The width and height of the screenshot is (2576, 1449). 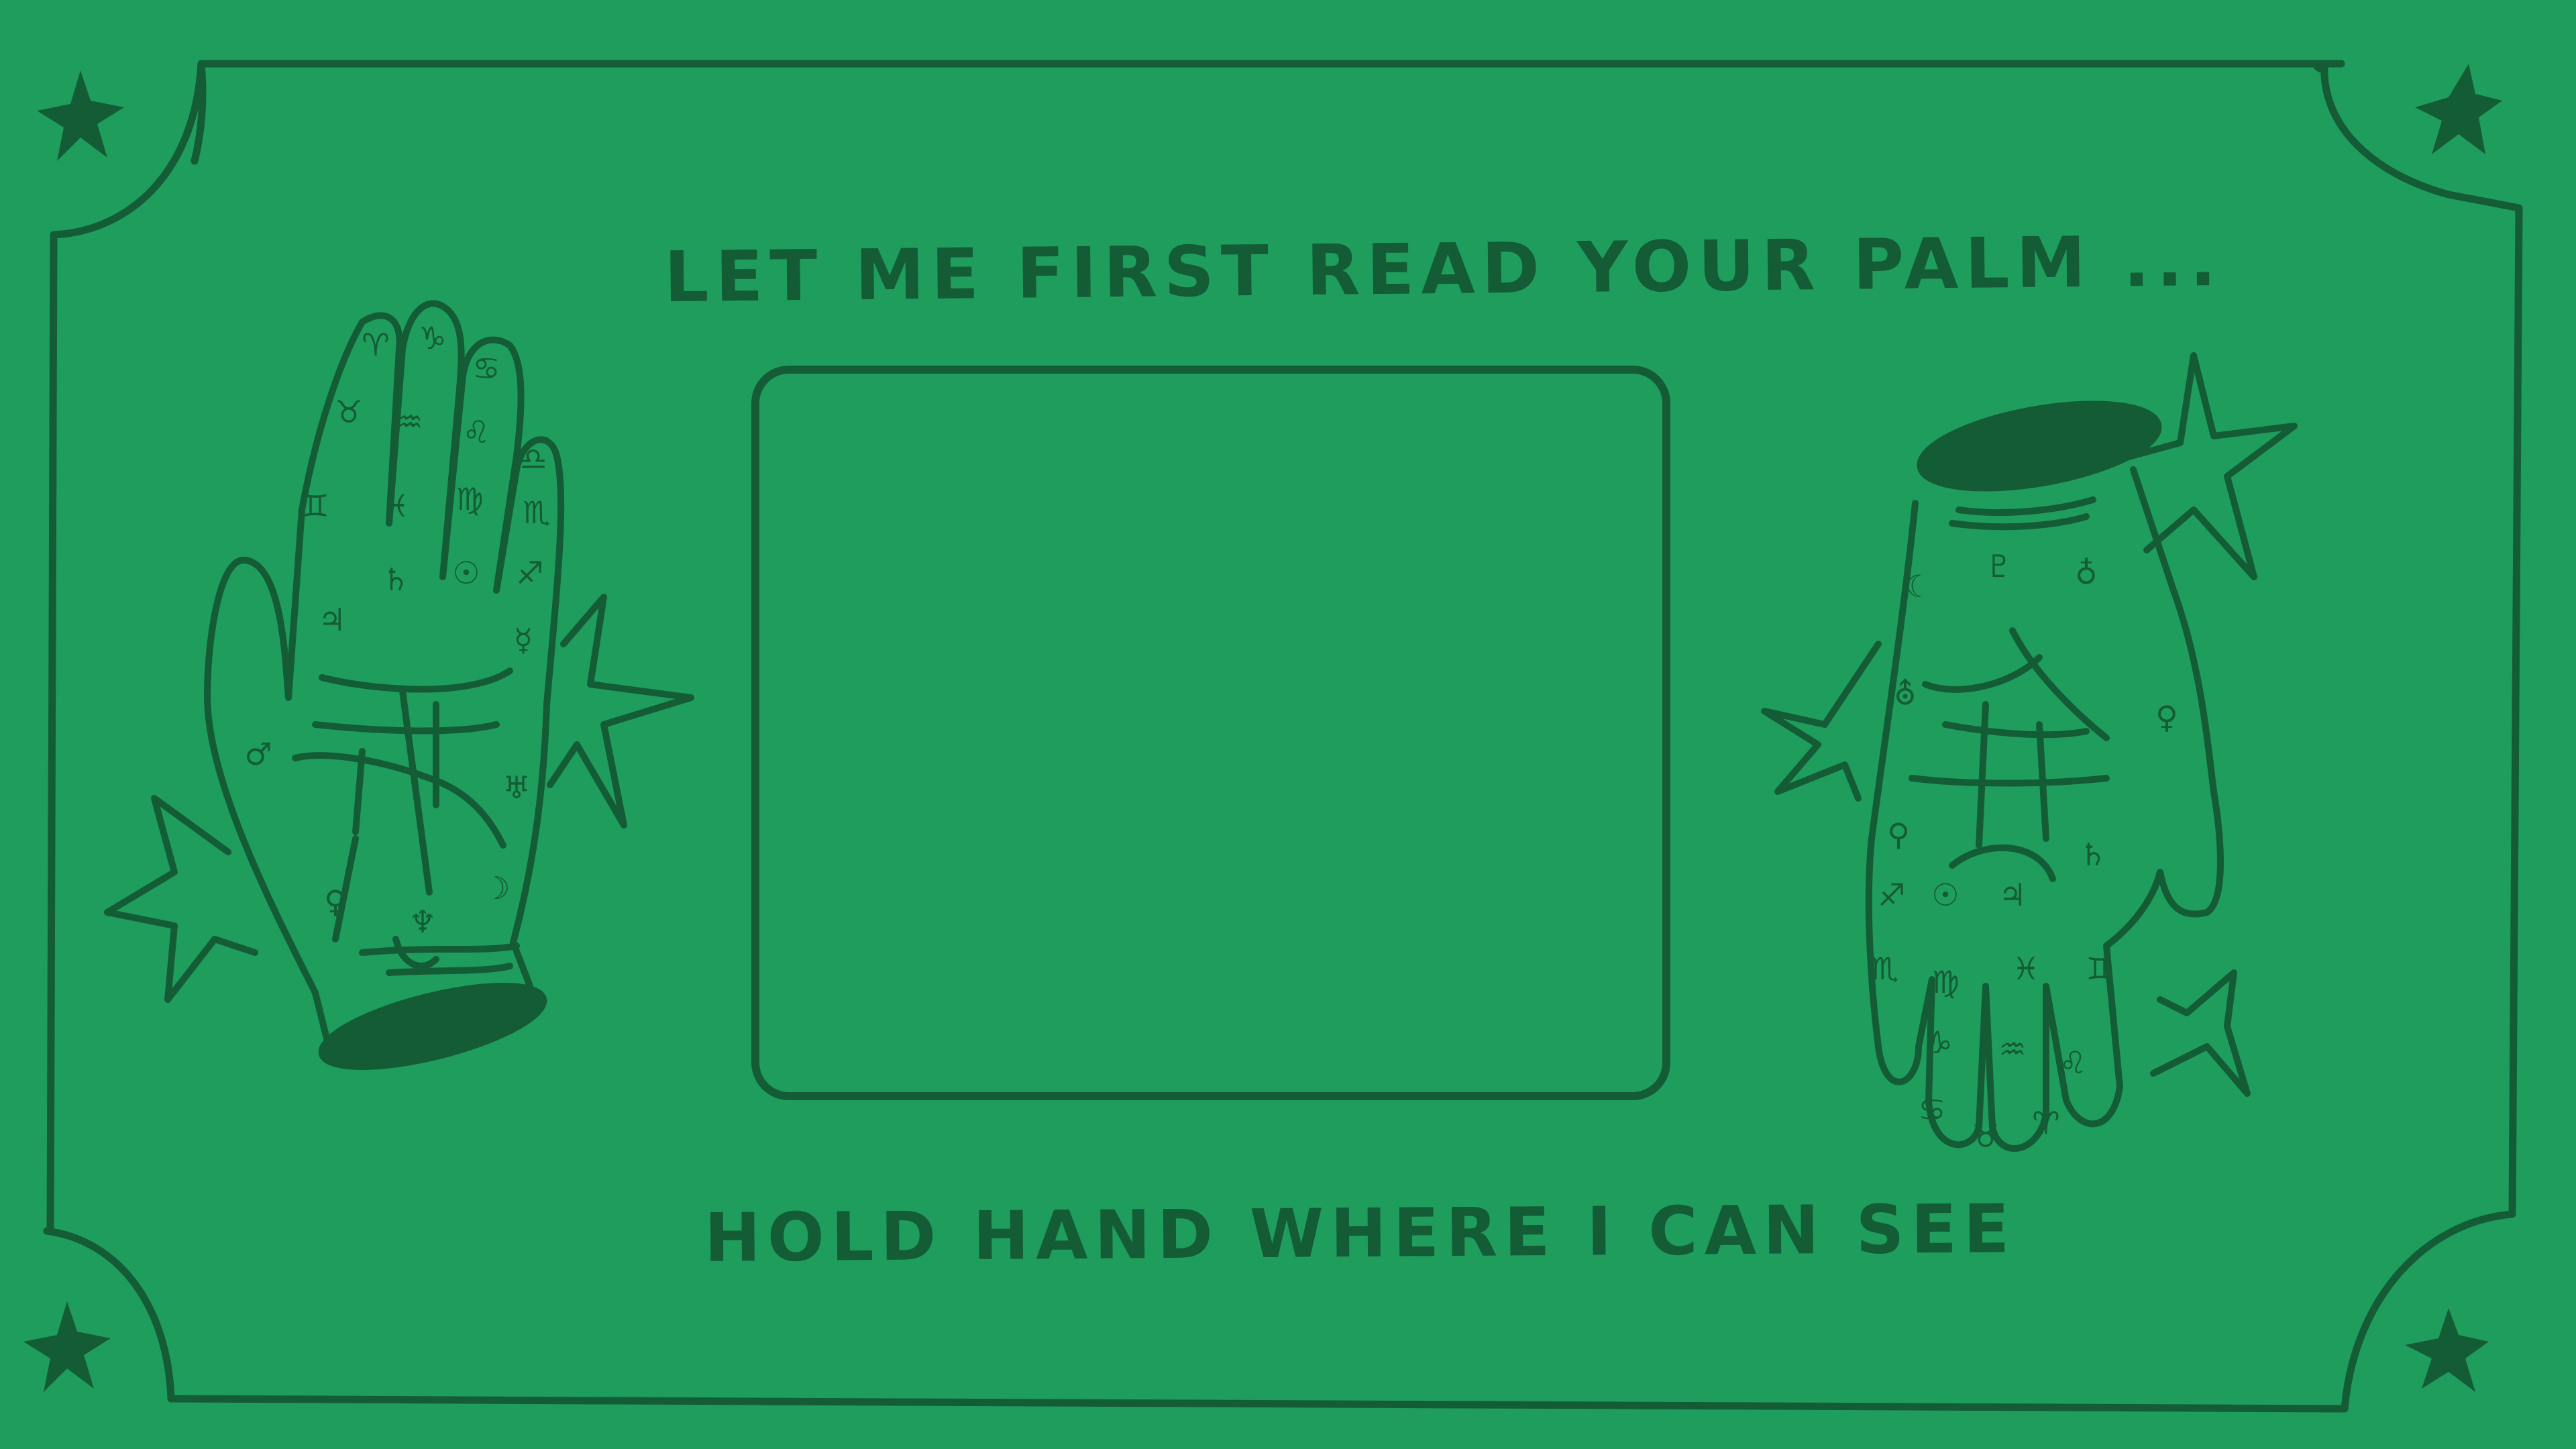 I want to click on right-hand, so click(x=2029, y=752).